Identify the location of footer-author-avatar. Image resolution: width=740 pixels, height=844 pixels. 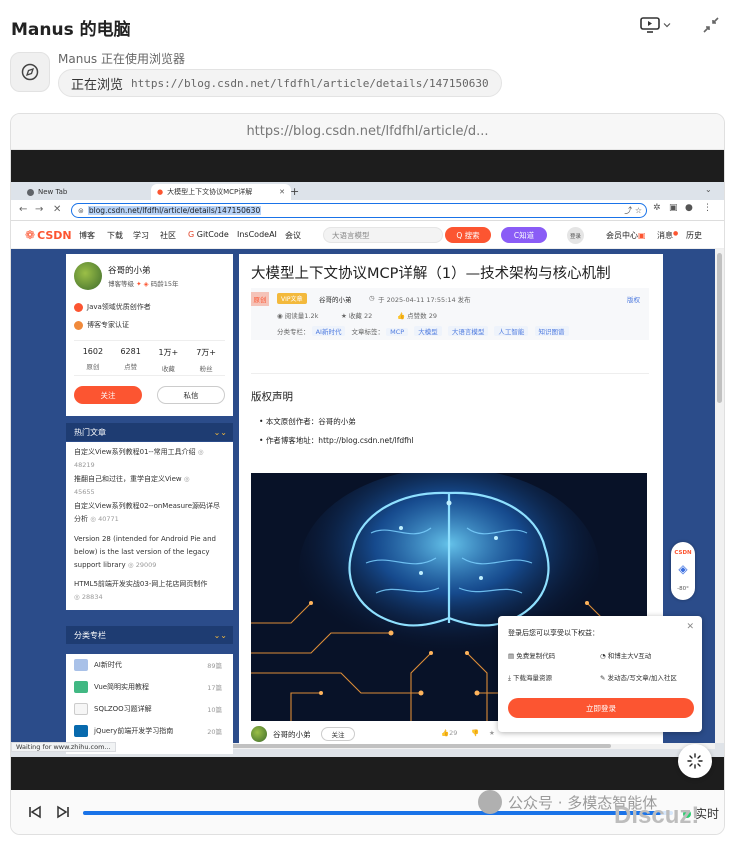
(259, 734).